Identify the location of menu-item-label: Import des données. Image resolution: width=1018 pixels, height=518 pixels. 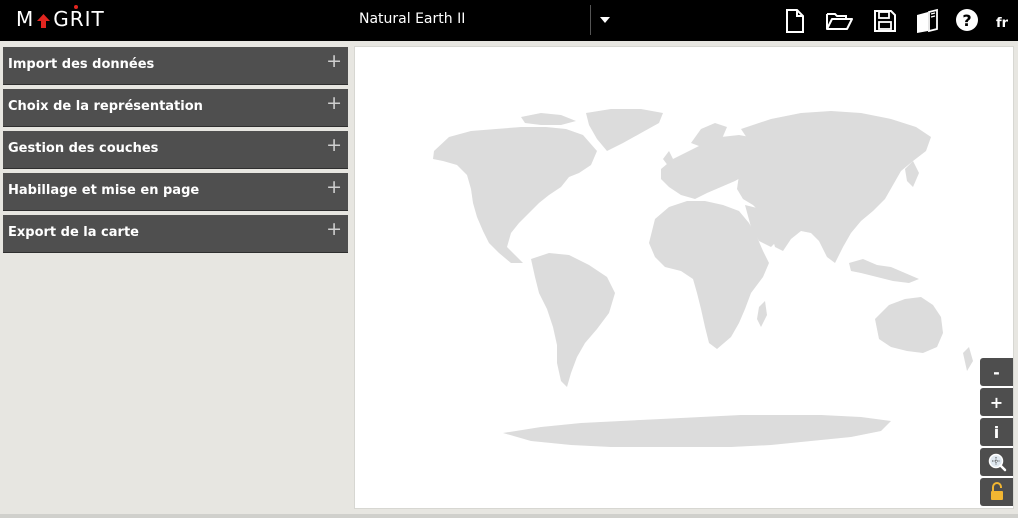
(81, 64).